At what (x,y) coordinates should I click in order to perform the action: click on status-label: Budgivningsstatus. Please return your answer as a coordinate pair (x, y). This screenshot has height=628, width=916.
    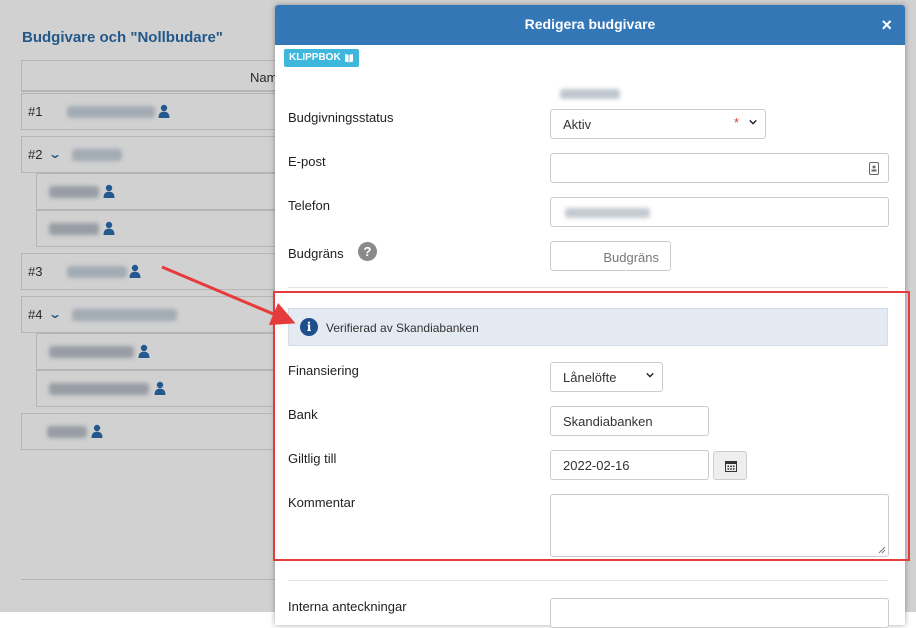
    Looking at the image, I should click on (341, 117).